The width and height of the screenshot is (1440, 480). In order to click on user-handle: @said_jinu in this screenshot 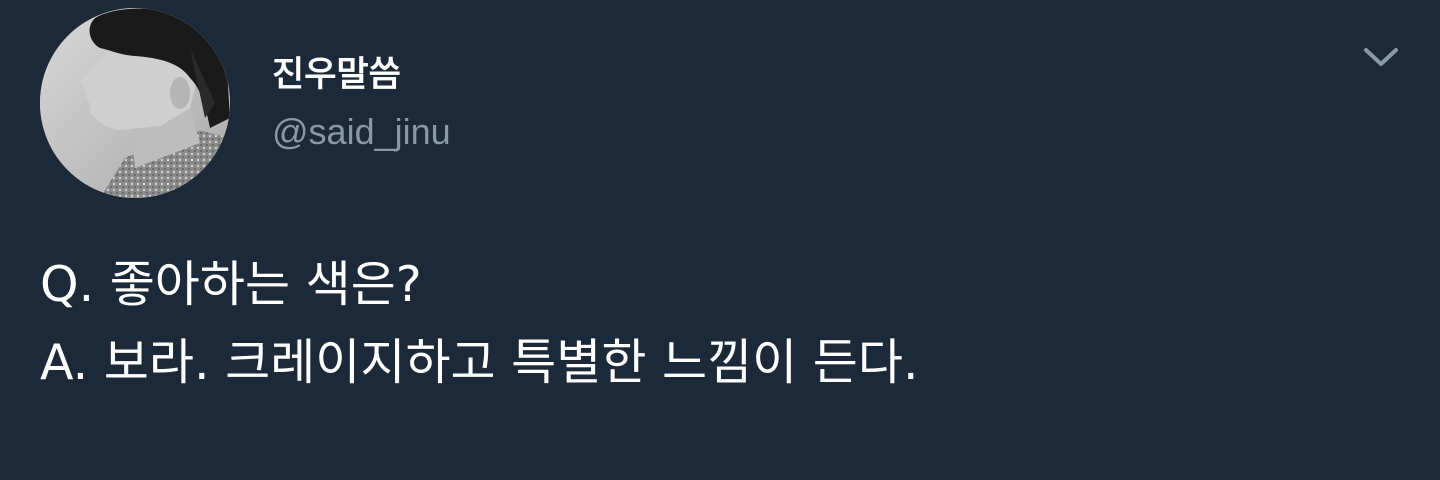, I will do `click(361, 132)`.